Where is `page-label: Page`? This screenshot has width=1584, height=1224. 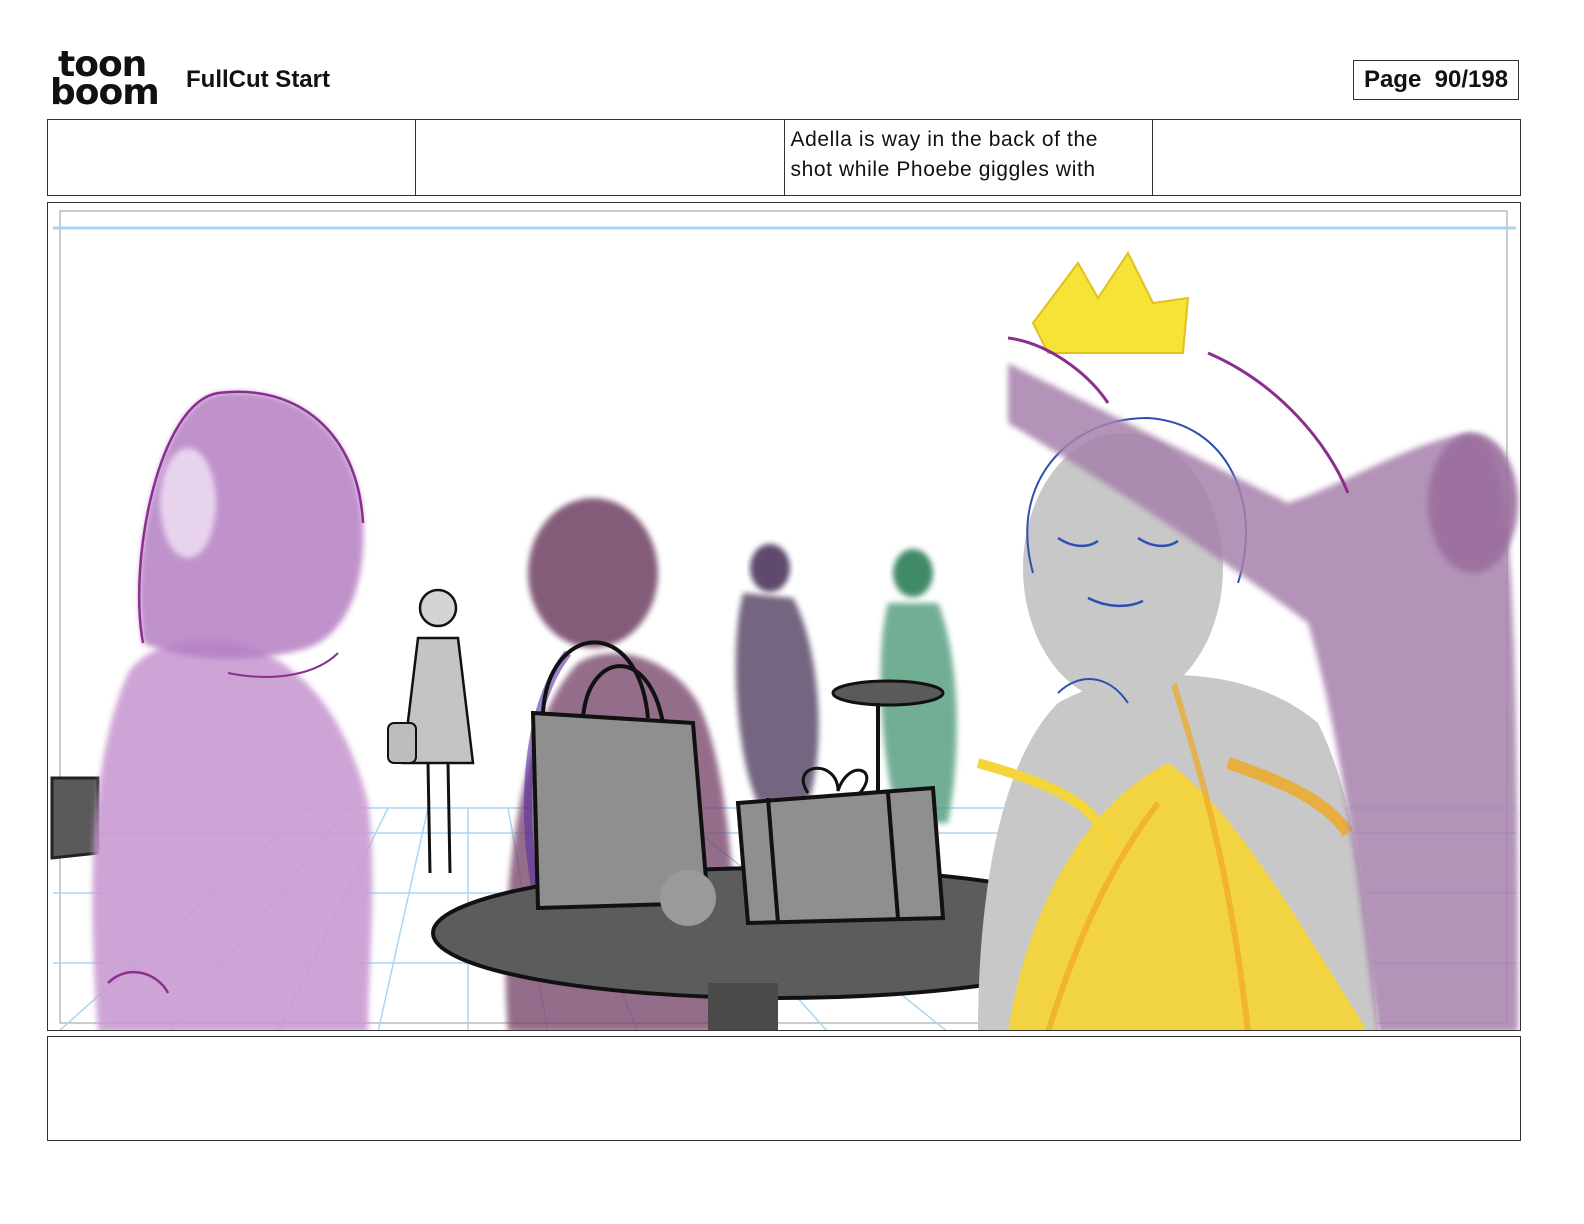 page-label: Page is located at coordinates (1392, 79).